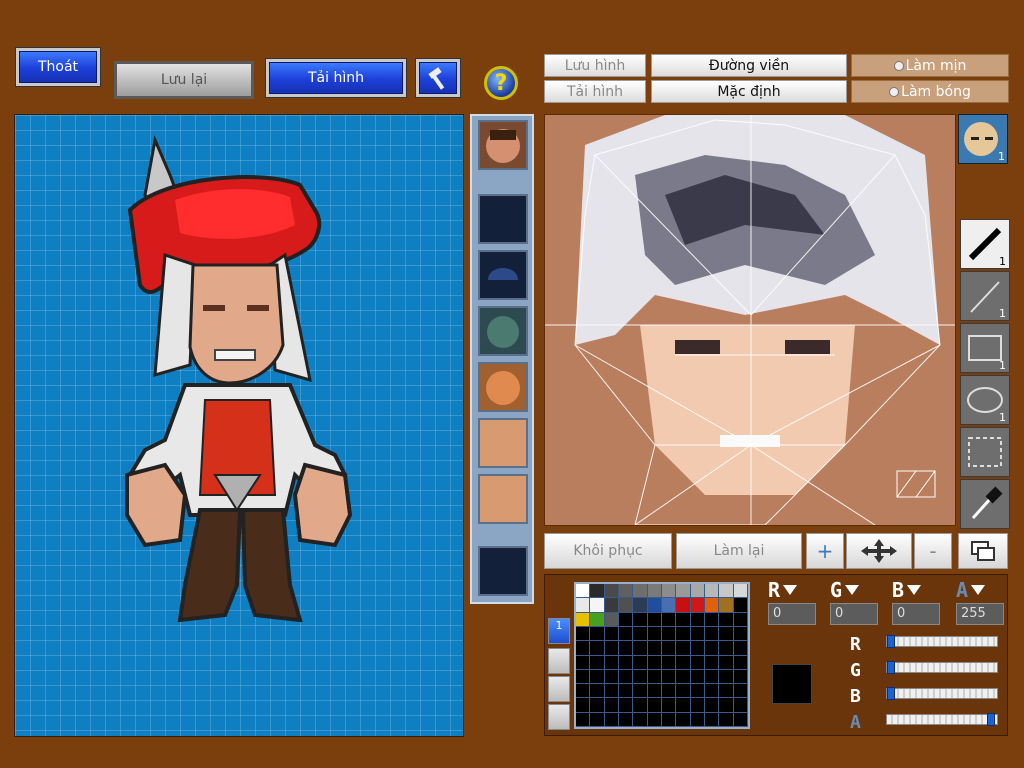 This screenshot has height=768, width=1024. I want to click on load-image-button: Tải hình, so click(595, 91).